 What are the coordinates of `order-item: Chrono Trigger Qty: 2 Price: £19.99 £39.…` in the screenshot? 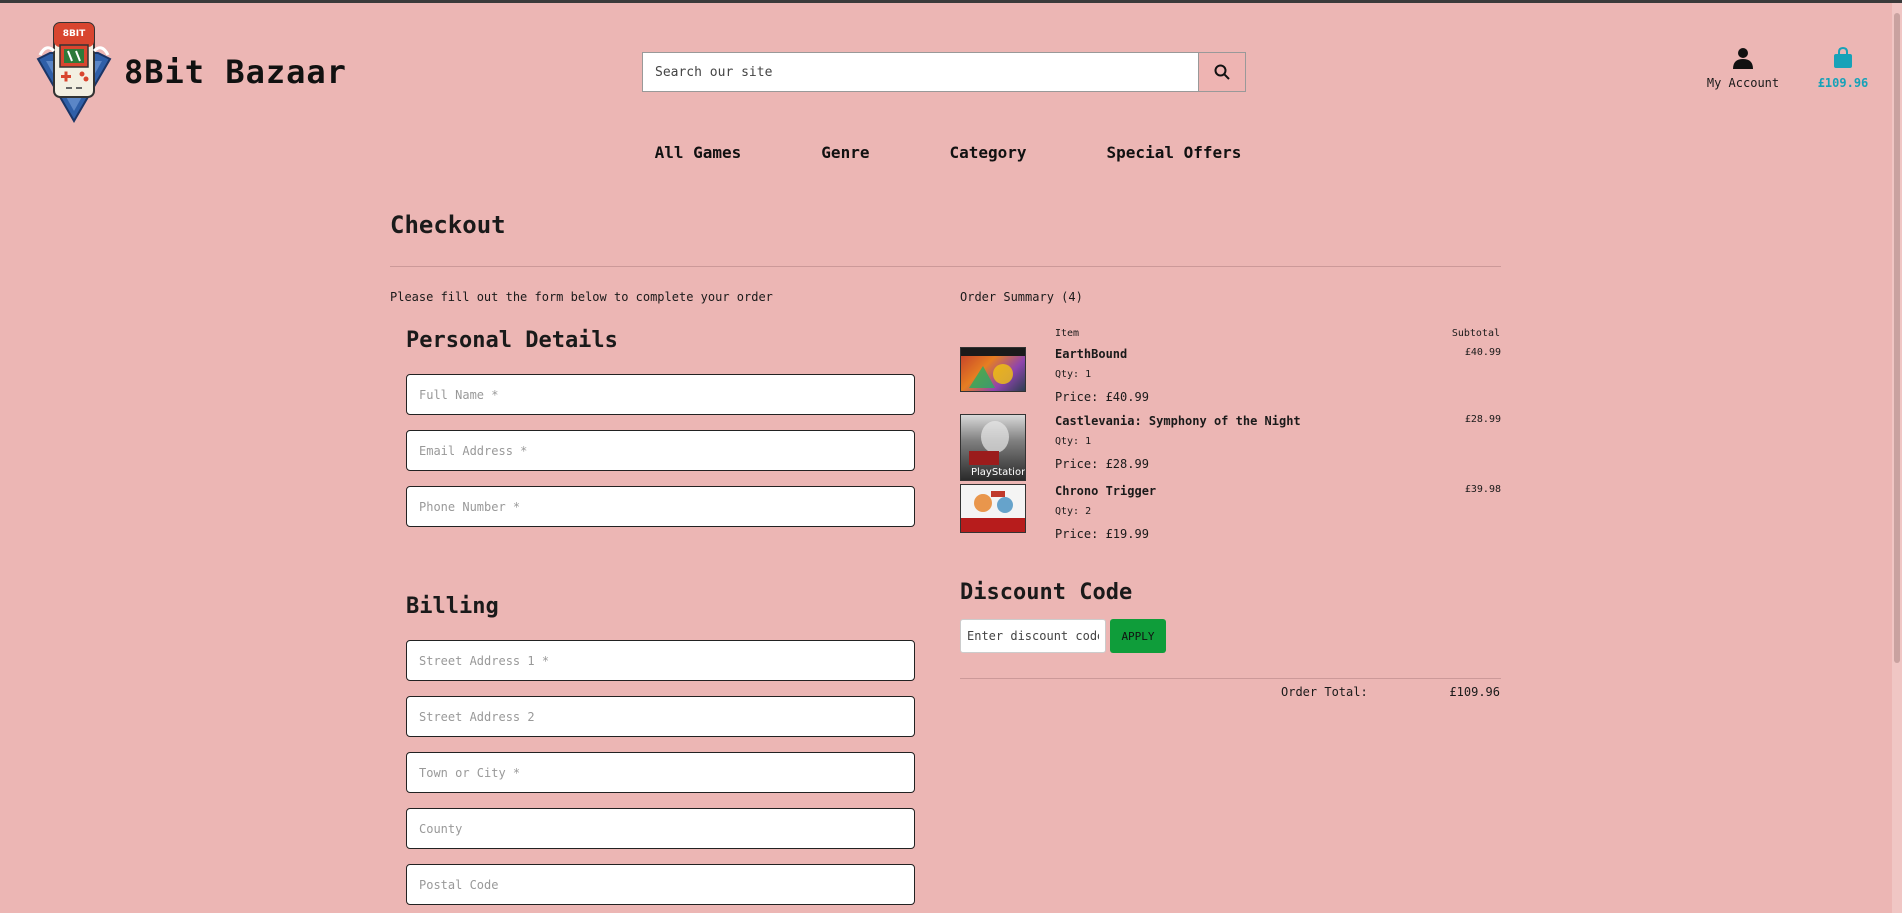 It's located at (1230, 512).